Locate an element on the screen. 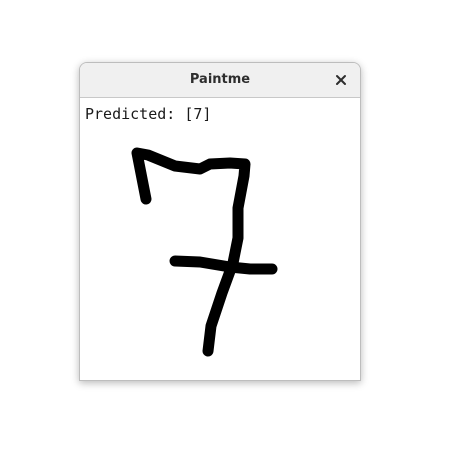  digit-stroke-crossbar is located at coordinates (223, 265).